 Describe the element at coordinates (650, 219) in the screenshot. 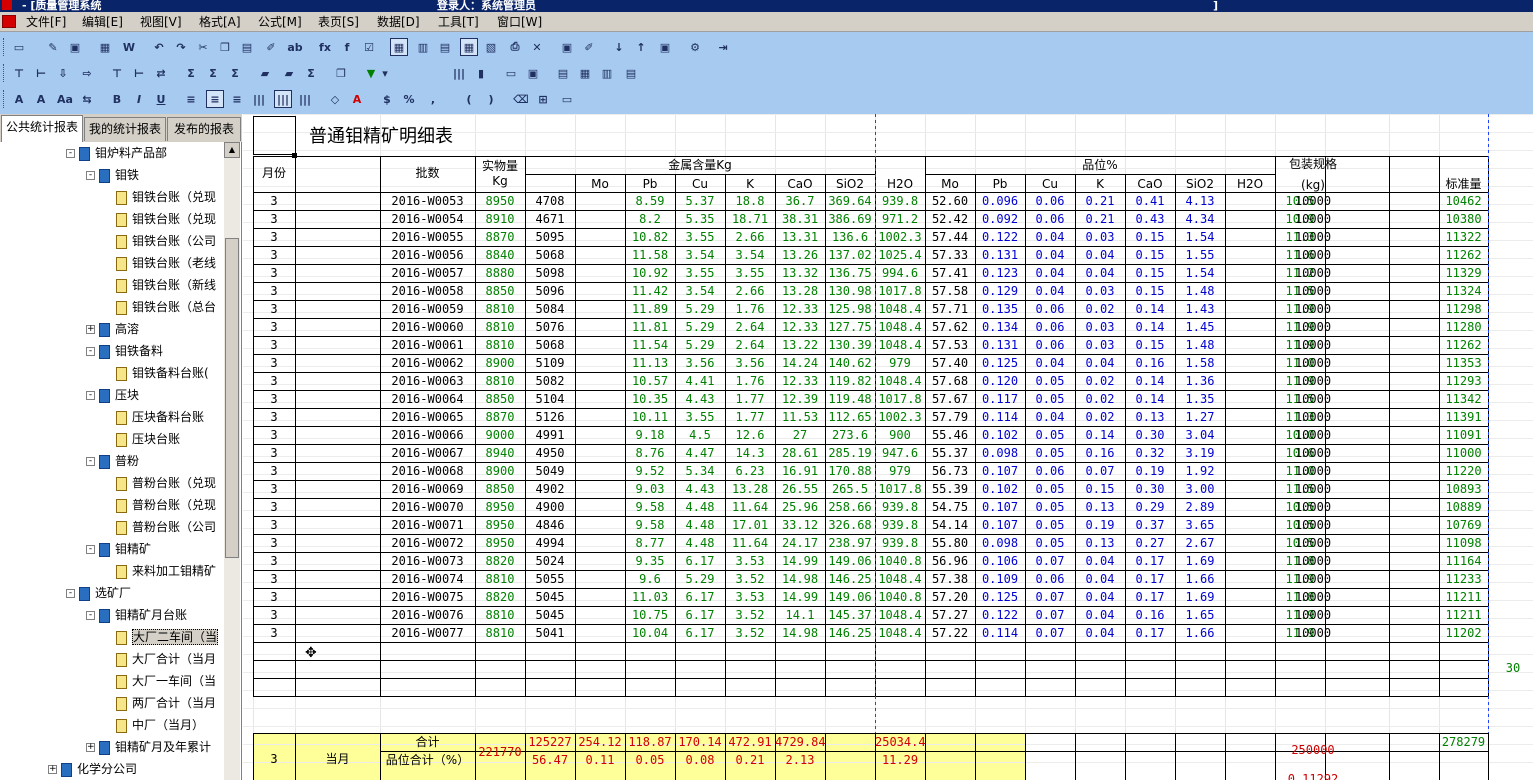

I see `cell-metal: 8.2` at that location.